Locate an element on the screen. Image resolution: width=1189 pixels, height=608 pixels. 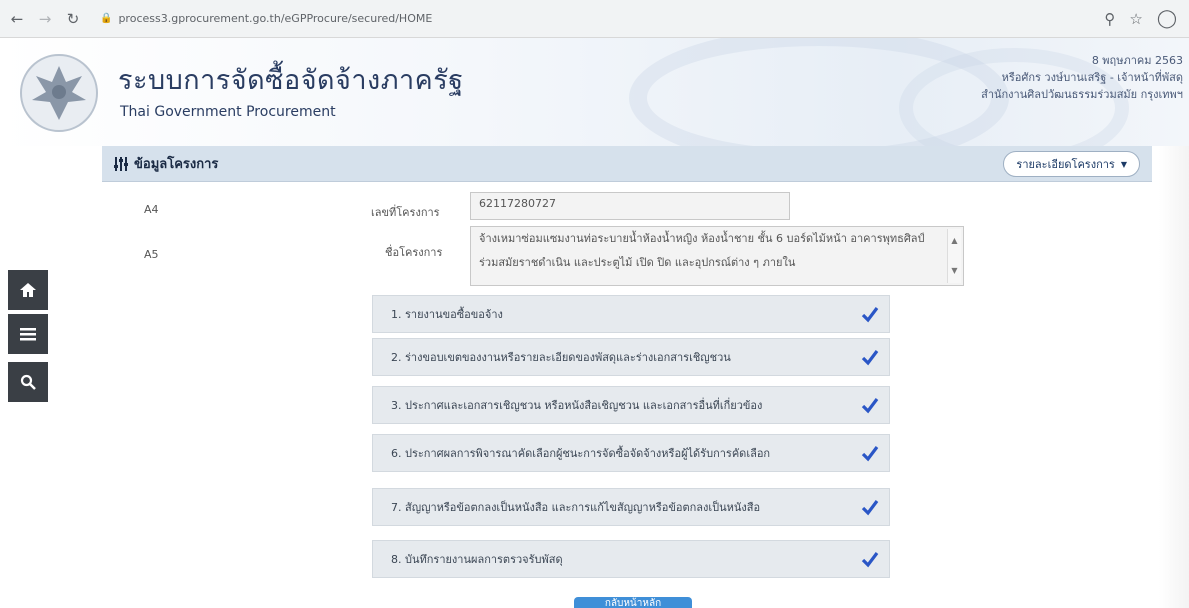
textarea-scrollbar: ▲ ▼ is located at coordinates (954, 256).